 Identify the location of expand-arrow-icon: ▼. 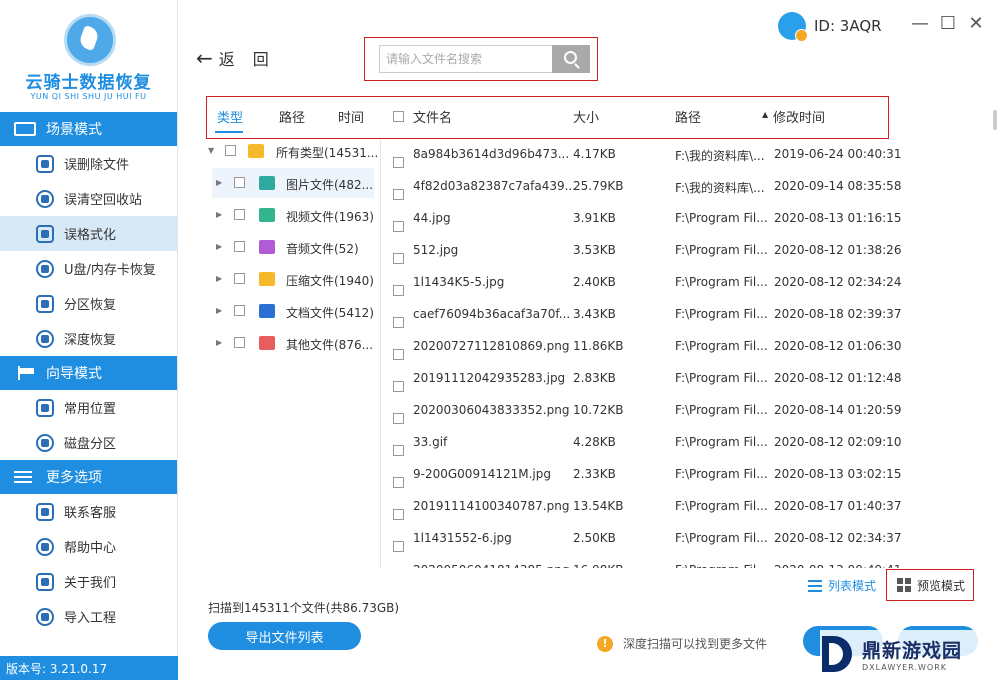
(211, 150).